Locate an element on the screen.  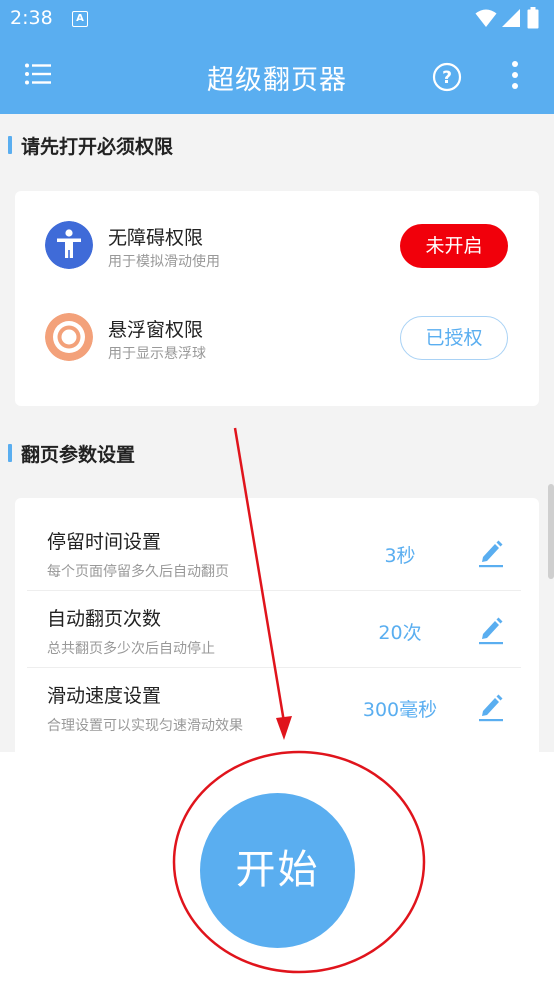
param-desc: 合理设置可以实现匀速滑动效果 is located at coordinates (145, 726).